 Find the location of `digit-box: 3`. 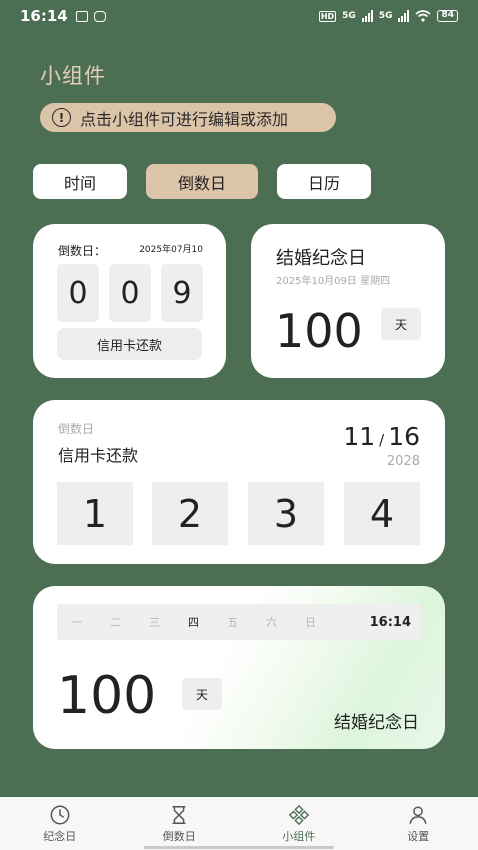

digit-box: 3 is located at coordinates (286, 513).